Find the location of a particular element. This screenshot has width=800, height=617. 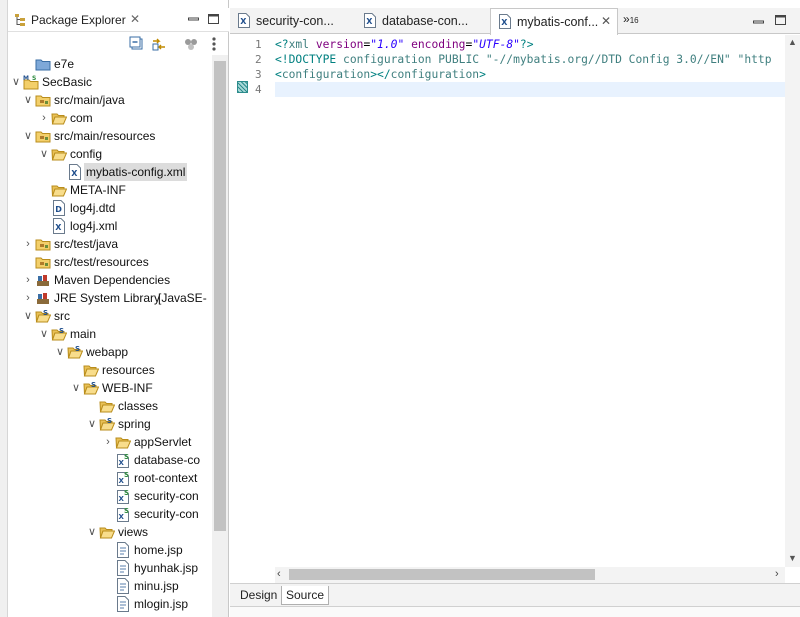

source-folder-icon is located at coordinates (43, 137).